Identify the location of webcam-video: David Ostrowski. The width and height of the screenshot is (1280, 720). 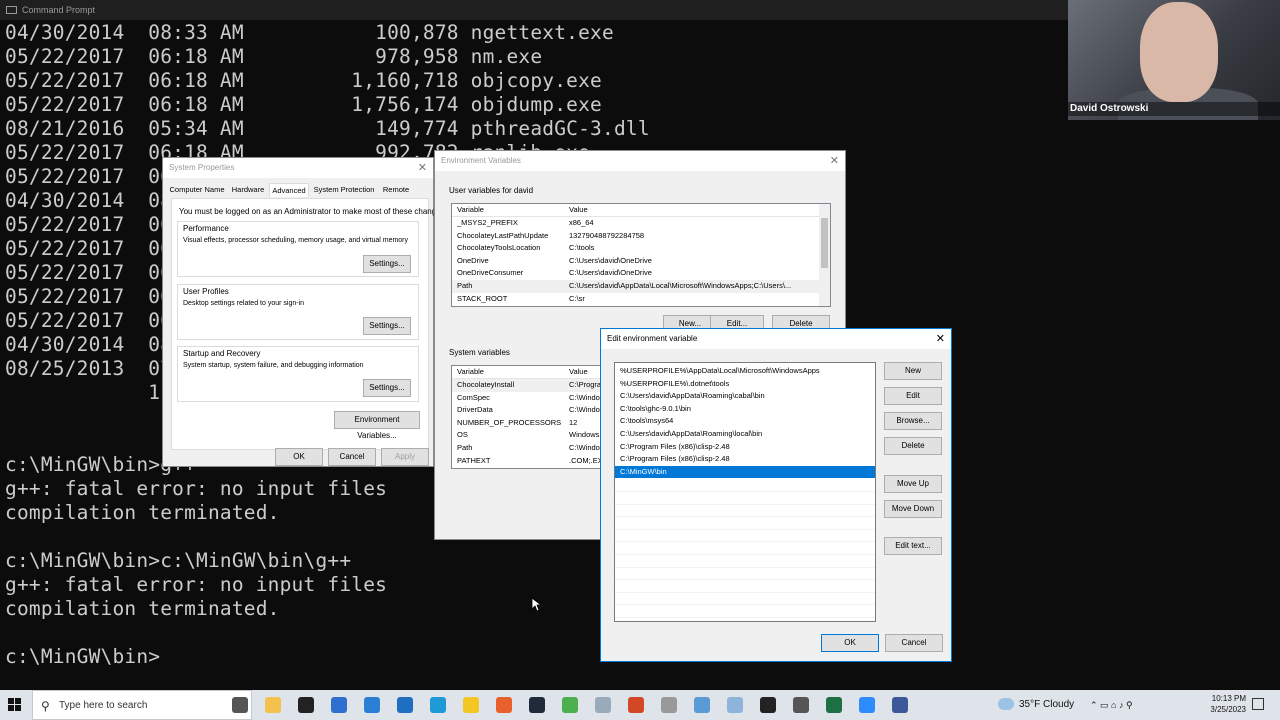
(1174, 60).